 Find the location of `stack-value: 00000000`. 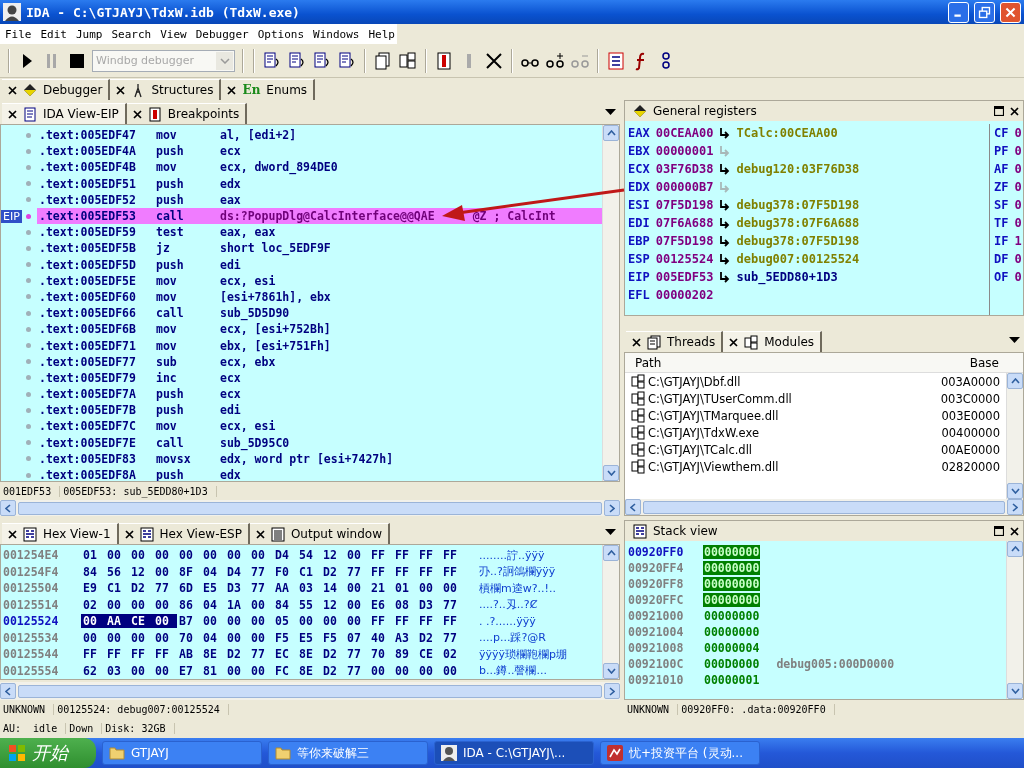

stack-value: 00000000 is located at coordinates (732, 600).